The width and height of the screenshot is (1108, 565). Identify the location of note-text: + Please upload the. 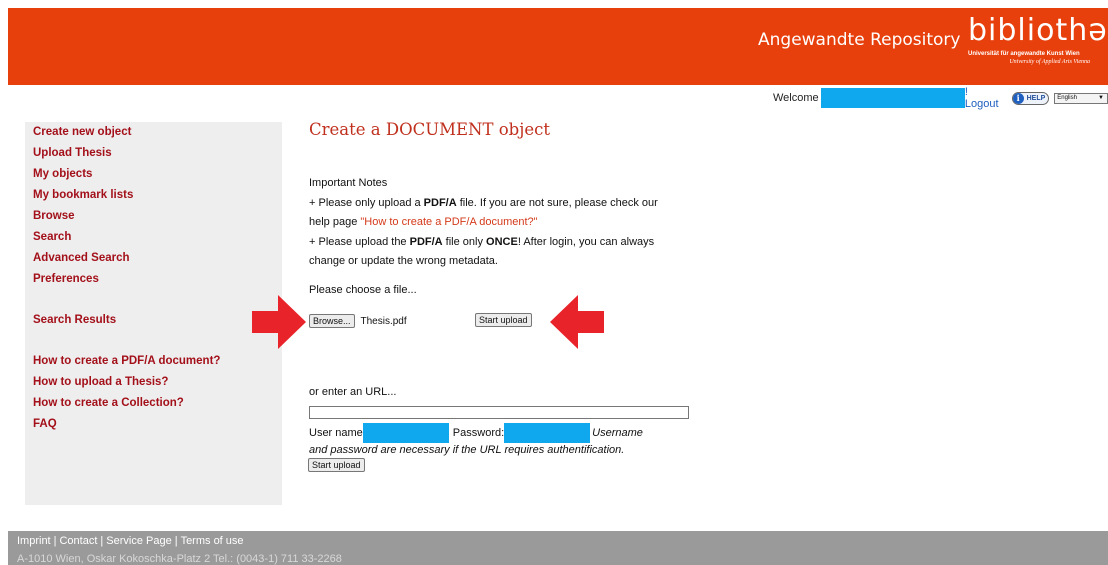
(359, 241).